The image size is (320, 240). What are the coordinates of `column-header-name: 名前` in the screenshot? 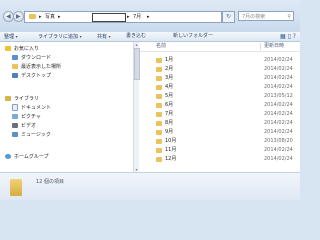 It's located at (161, 46).